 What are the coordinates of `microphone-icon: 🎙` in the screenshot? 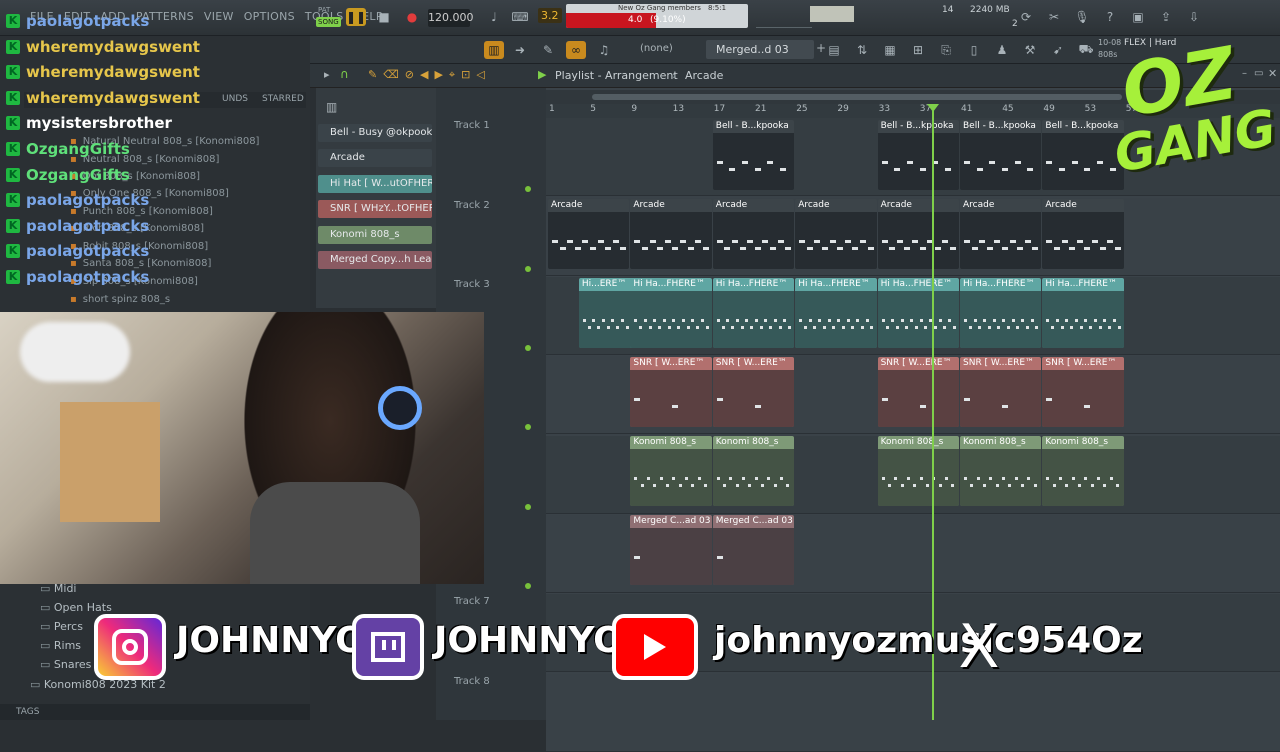 It's located at (1082, 17).